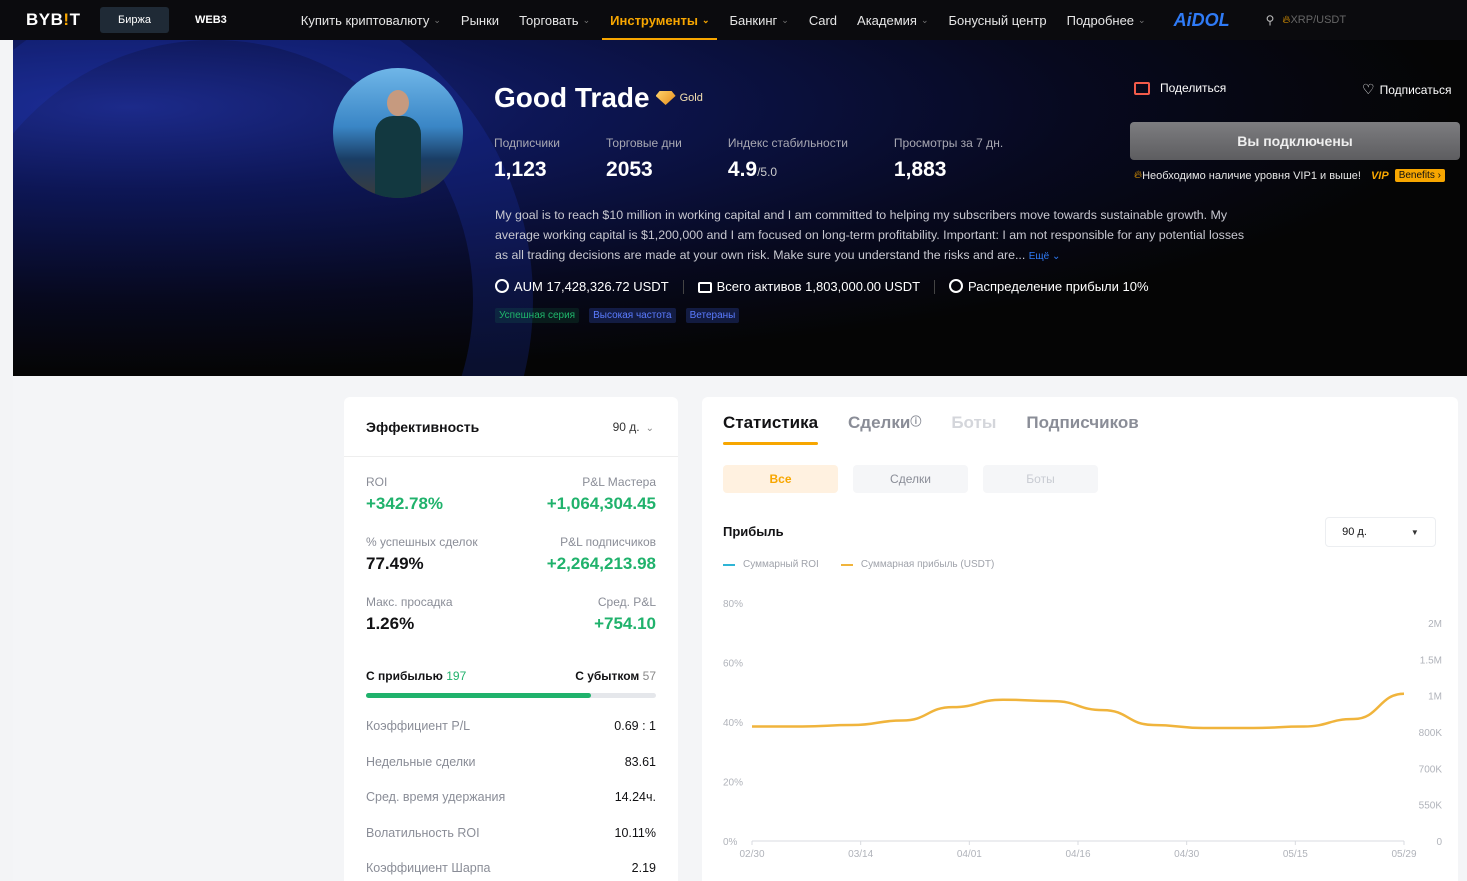 This screenshot has width=1467, height=881. What do you see at coordinates (633, 427) in the screenshot?
I see `performance-period-select: 90 д. ⌄` at bounding box center [633, 427].